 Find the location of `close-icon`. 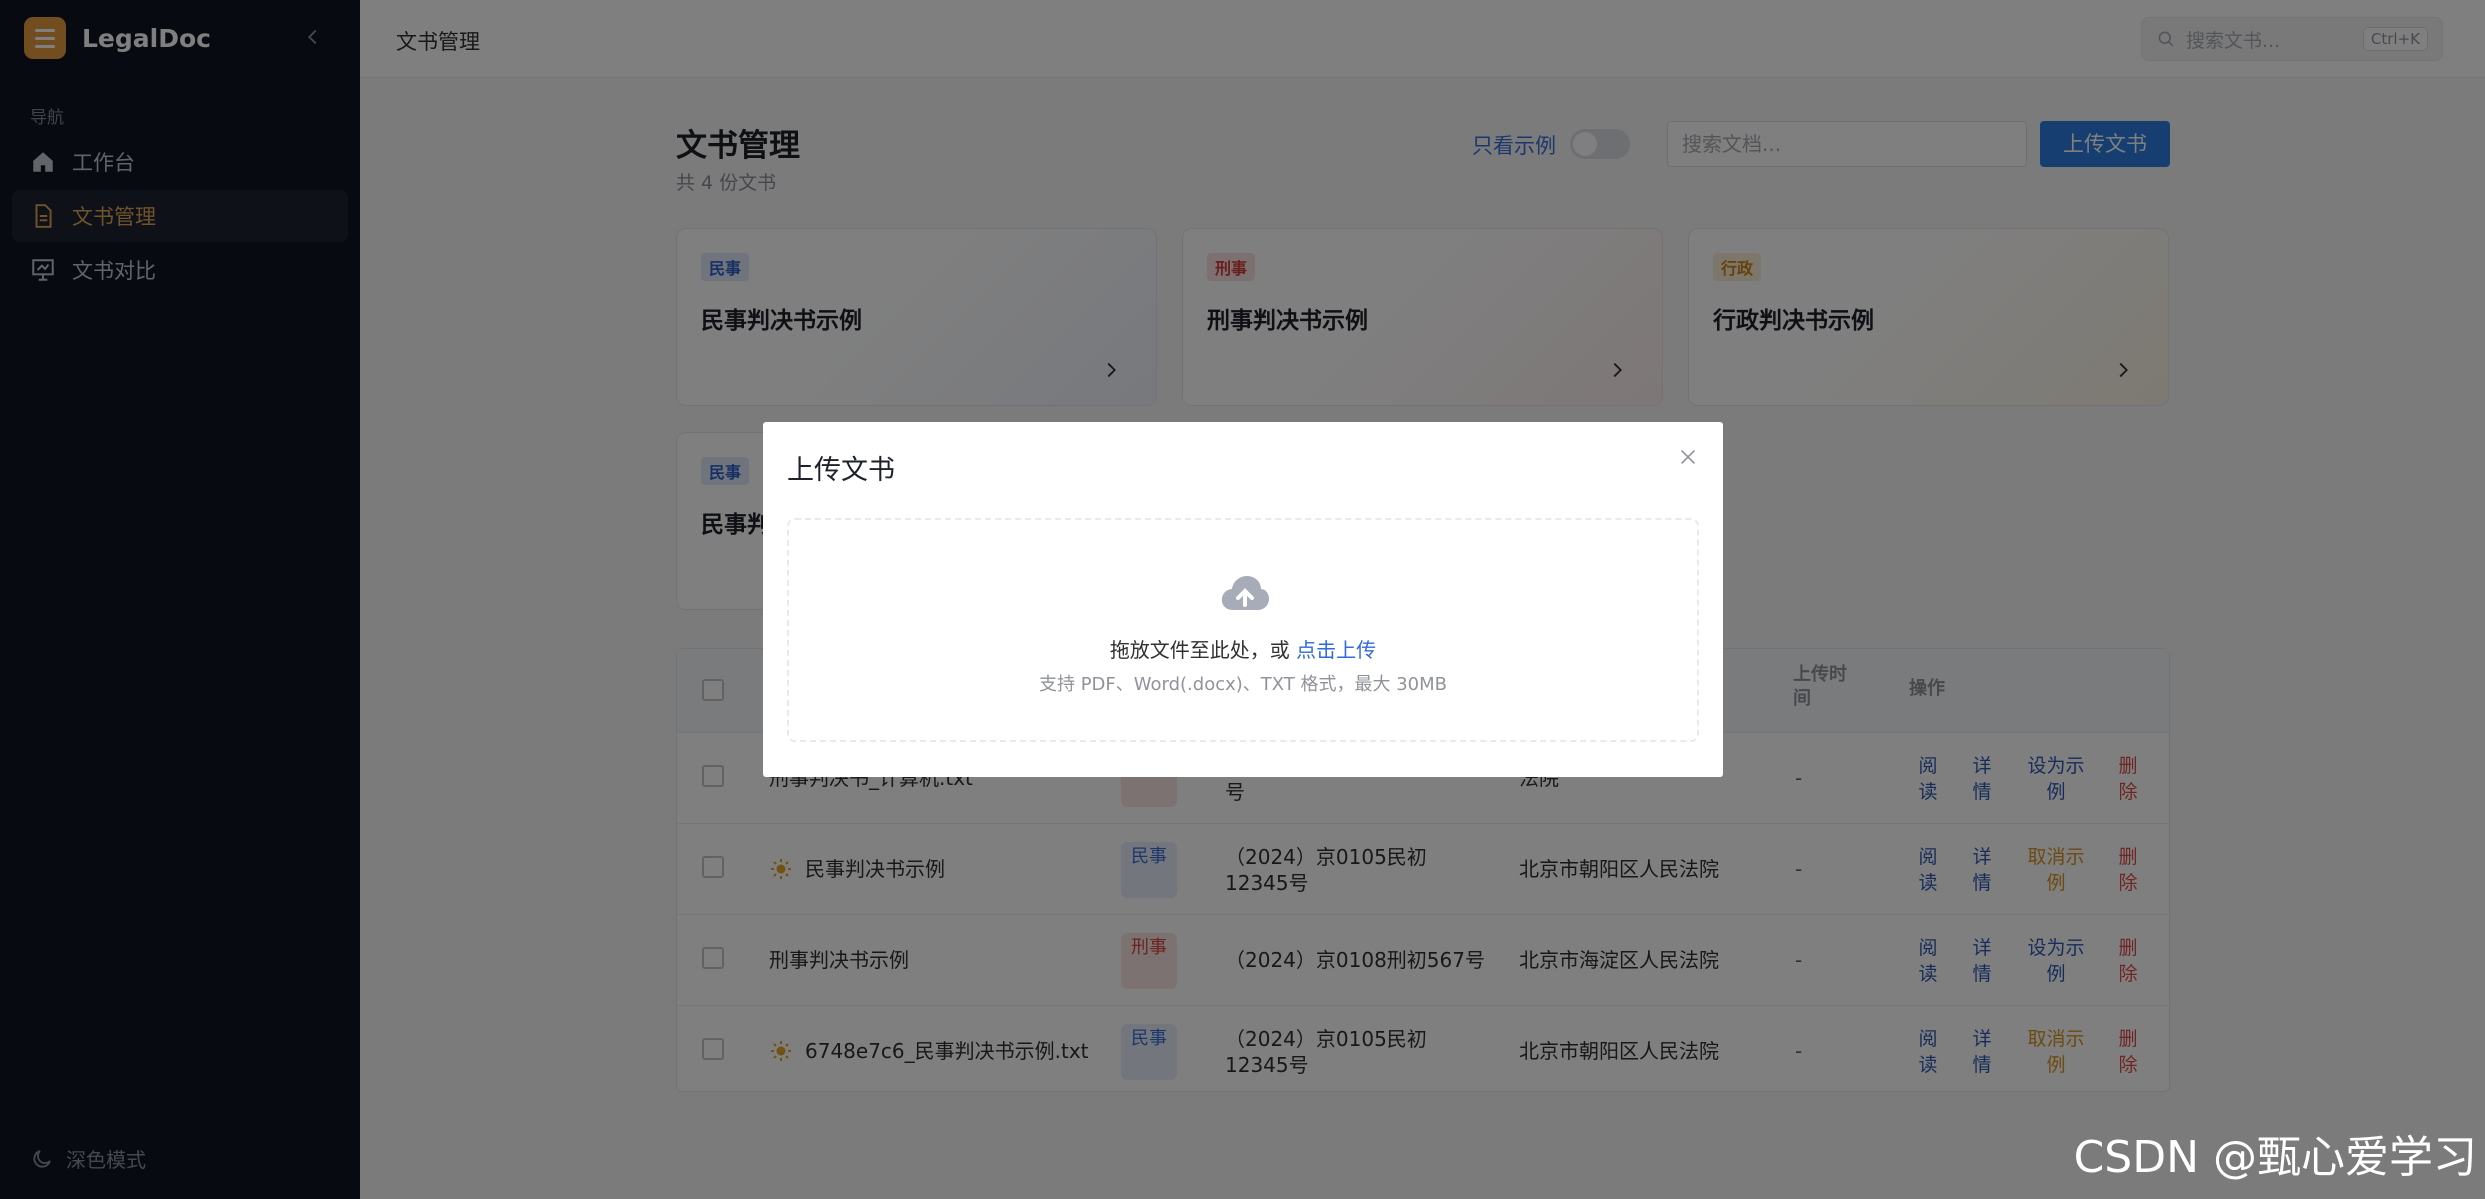

close-icon is located at coordinates (1688, 457).